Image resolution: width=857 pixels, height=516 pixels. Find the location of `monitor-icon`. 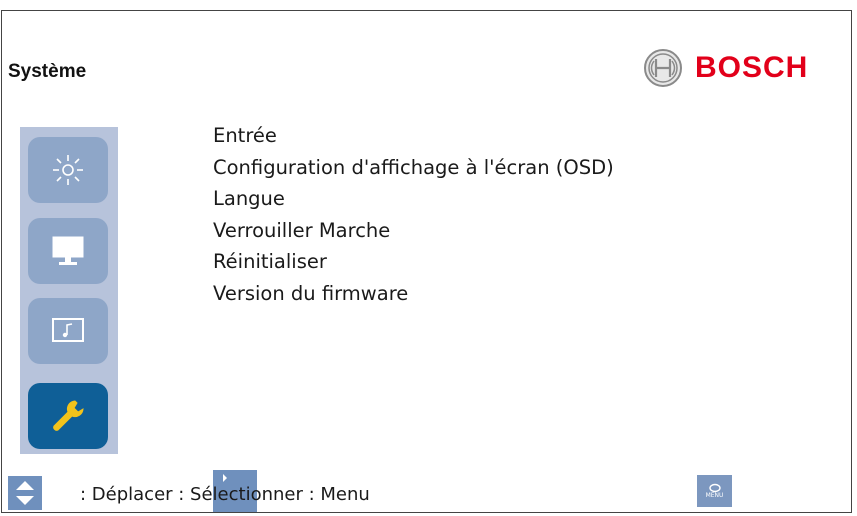

monitor-icon is located at coordinates (68, 250).